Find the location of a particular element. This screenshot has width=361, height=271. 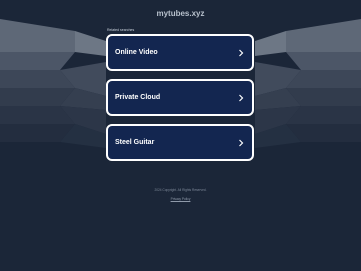

privacy-policy-container: Privacy Policy is located at coordinates (180, 199).